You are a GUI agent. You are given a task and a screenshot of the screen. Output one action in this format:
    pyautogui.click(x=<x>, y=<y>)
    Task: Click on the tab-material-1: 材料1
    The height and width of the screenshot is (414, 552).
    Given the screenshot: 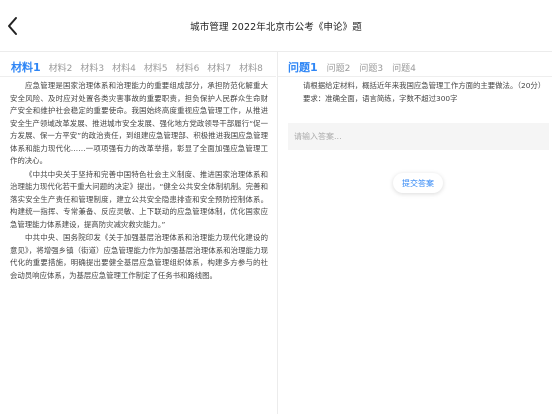 What is the action you would take?
    pyautogui.click(x=26, y=67)
    